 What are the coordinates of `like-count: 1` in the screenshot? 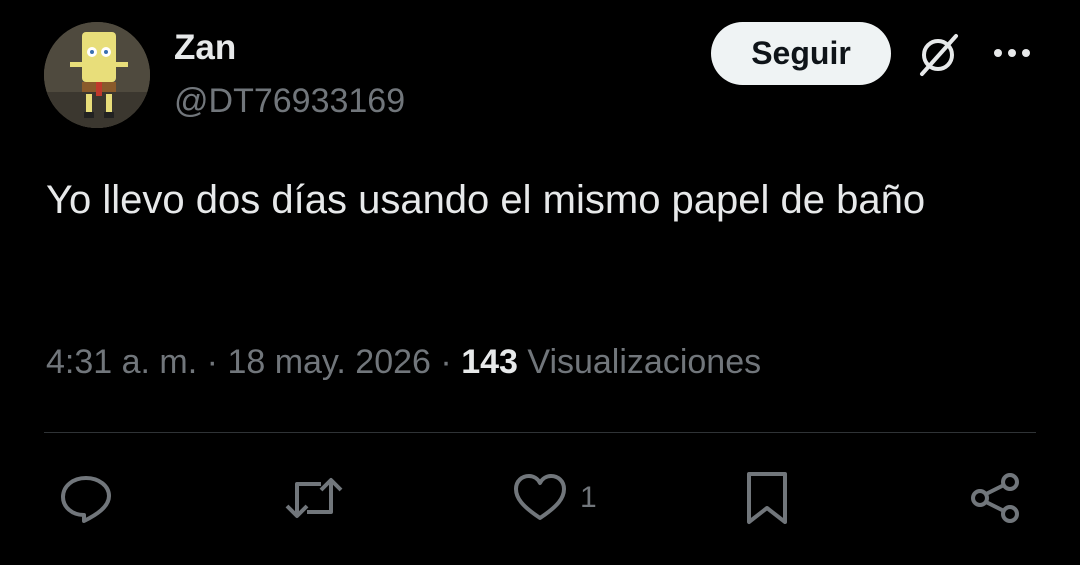 It's located at (588, 497).